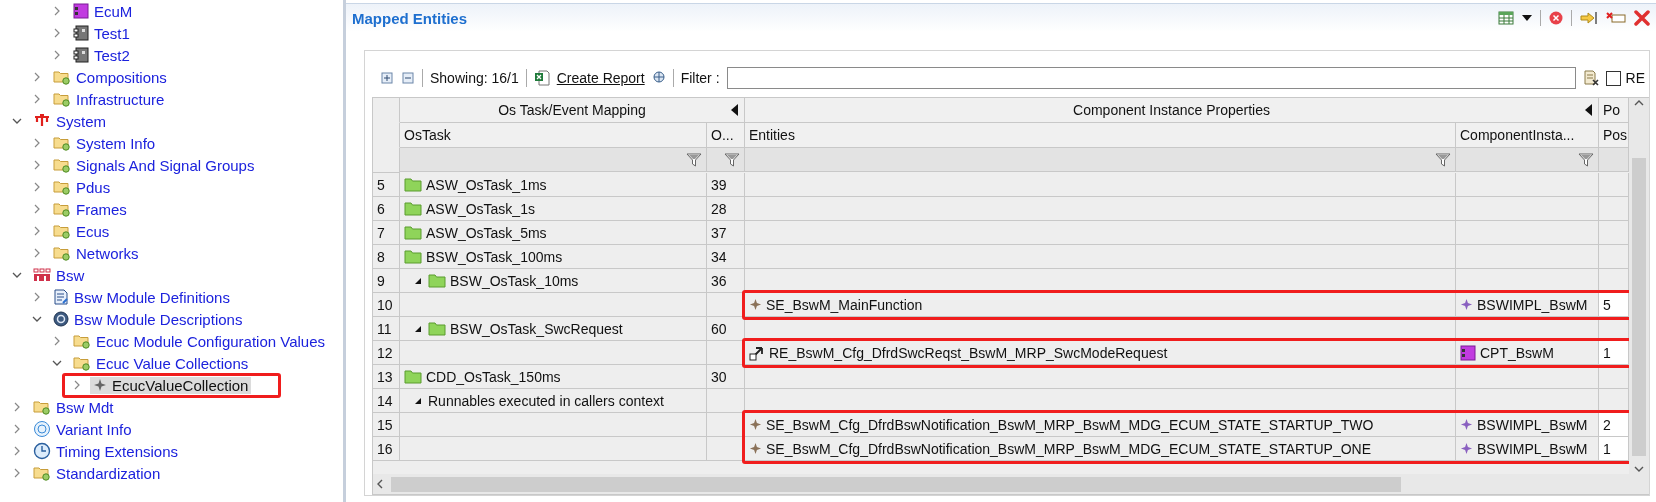 This screenshot has height=502, width=1656. Describe the element at coordinates (1589, 18) in the screenshot. I see `arrow-icon` at that location.